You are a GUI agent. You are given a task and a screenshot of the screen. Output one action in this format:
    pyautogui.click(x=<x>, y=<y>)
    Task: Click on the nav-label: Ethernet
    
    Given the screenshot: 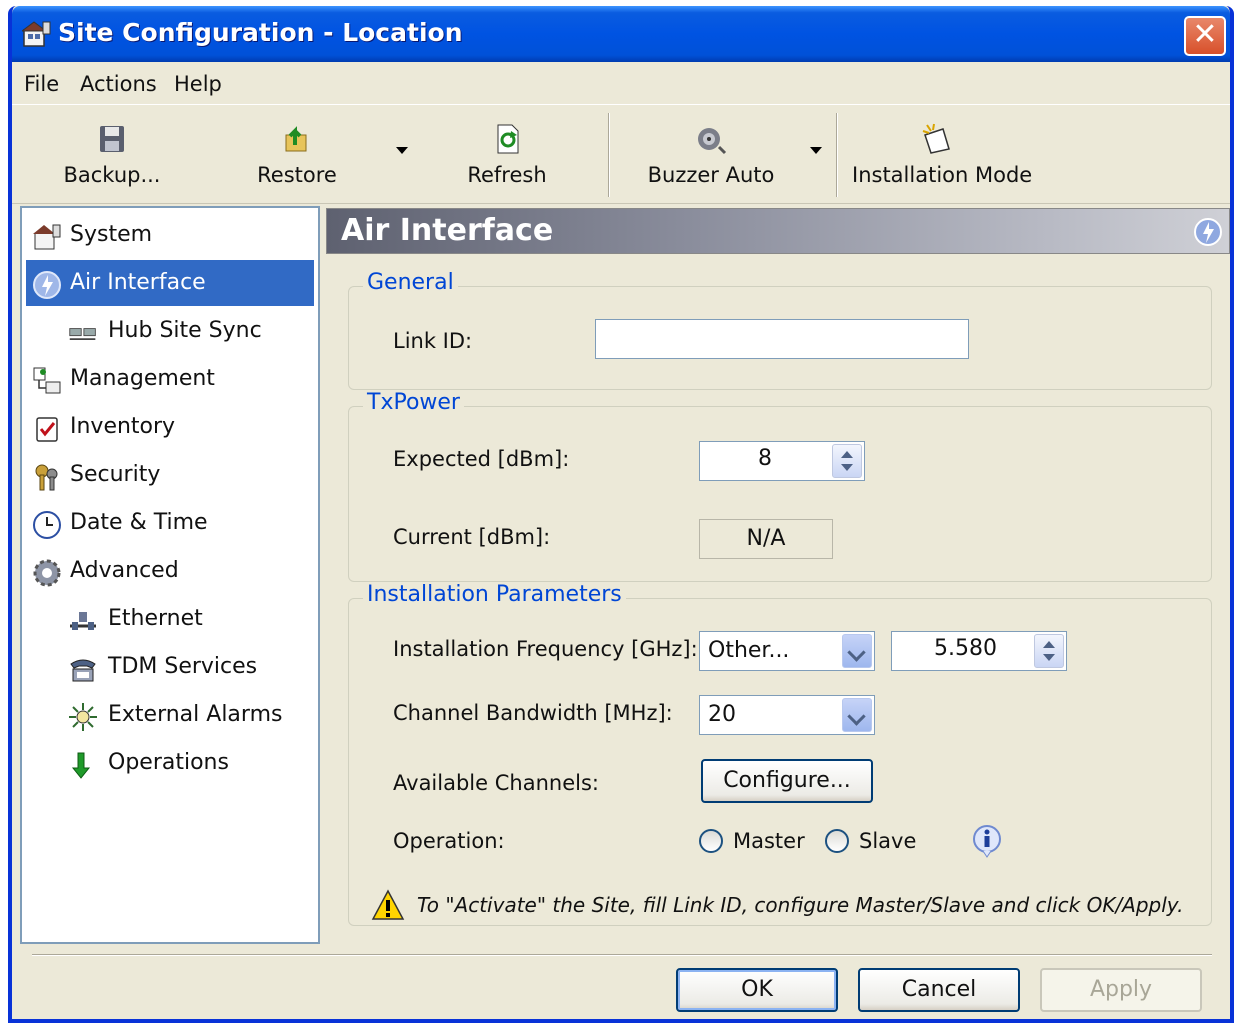 What is the action you would take?
    pyautogui.click(x=155, y=618)
    